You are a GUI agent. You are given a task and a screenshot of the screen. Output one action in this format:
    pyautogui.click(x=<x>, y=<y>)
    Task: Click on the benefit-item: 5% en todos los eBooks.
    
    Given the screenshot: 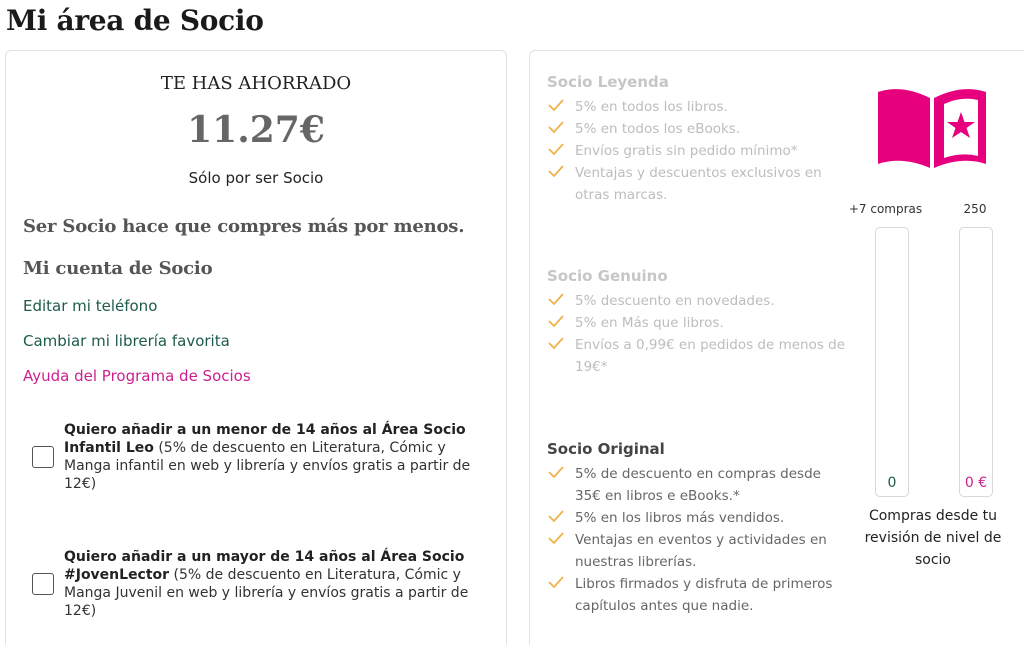 What is the action you would take?
    pyautogui.click(x=697, y=129)
    